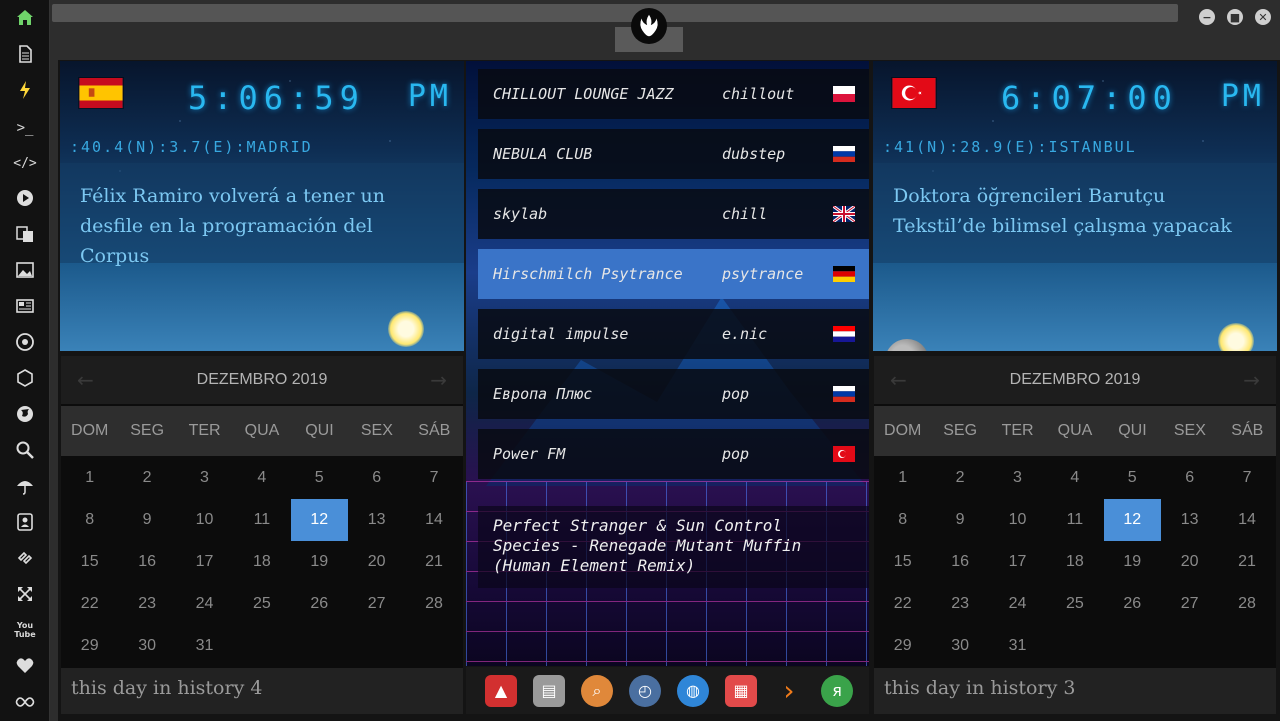 This screenshot has width=1280, height=721. I want to click on radio-station-row: NEBULA CLUB dubstep, so click(673, 154).